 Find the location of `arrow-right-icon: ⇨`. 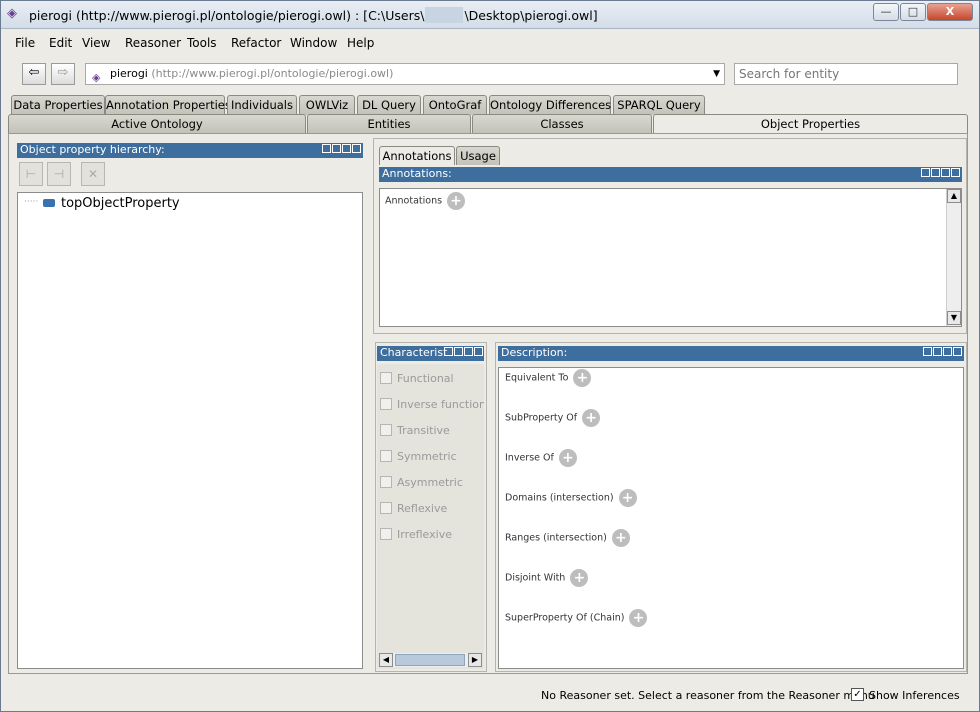

arrow-right-icon: ⇨ is located at coordinates (63, 72).